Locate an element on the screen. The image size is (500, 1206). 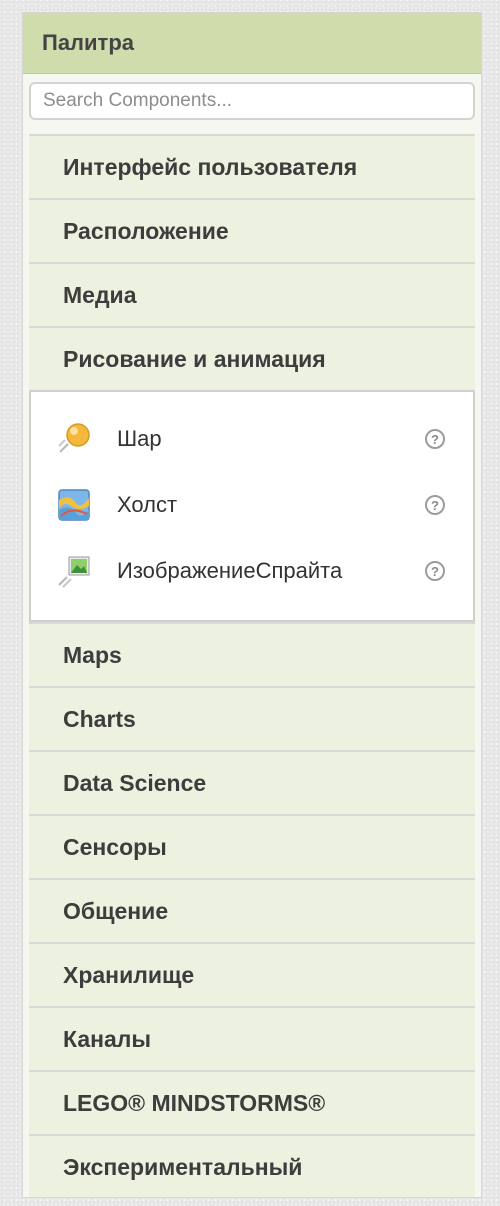
category-channels: Каналы is located at coordinates (252, 1038).